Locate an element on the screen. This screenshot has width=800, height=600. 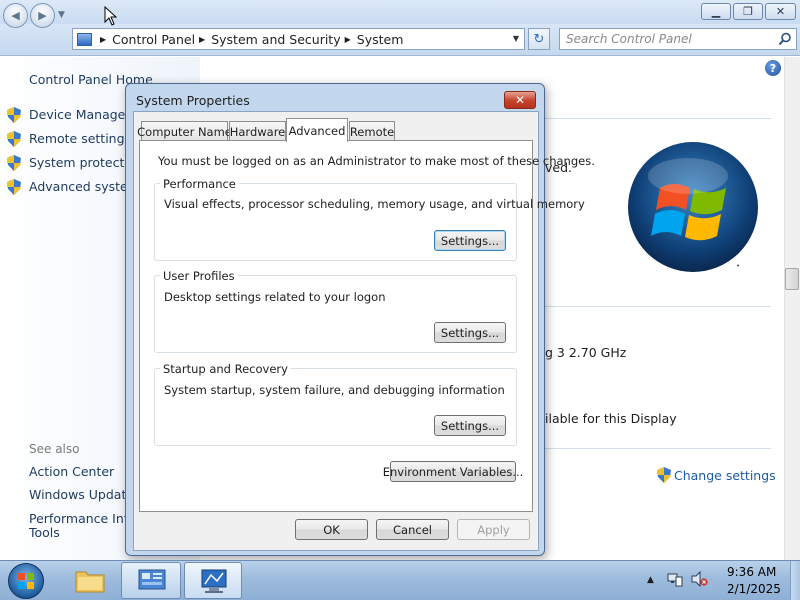
search-placeholder: Search Control Panel is located at coordinates (629, 39).